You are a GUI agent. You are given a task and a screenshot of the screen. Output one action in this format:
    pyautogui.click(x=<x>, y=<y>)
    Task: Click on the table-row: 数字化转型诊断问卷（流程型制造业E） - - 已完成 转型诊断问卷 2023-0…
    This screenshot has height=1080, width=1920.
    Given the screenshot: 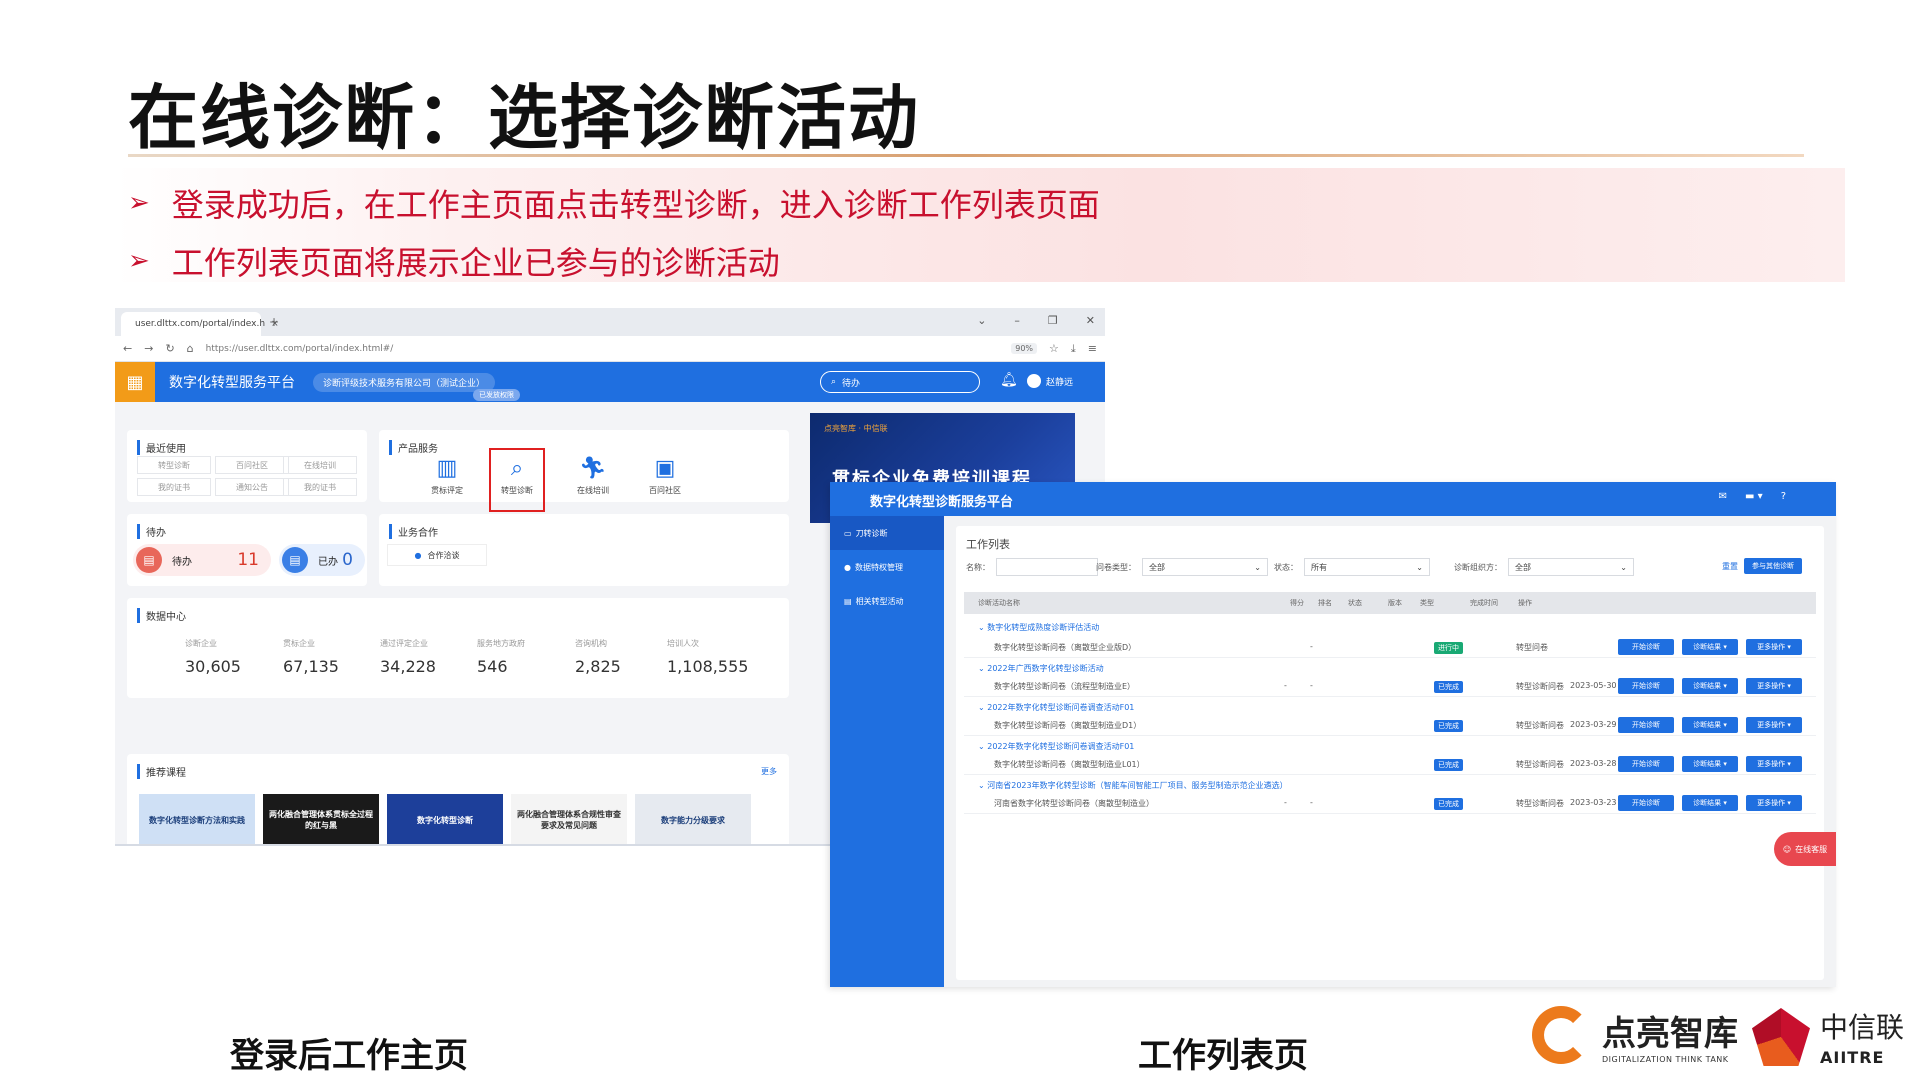 What is the action you would take?
    pyautogui.click(x=1390, y=686)
    